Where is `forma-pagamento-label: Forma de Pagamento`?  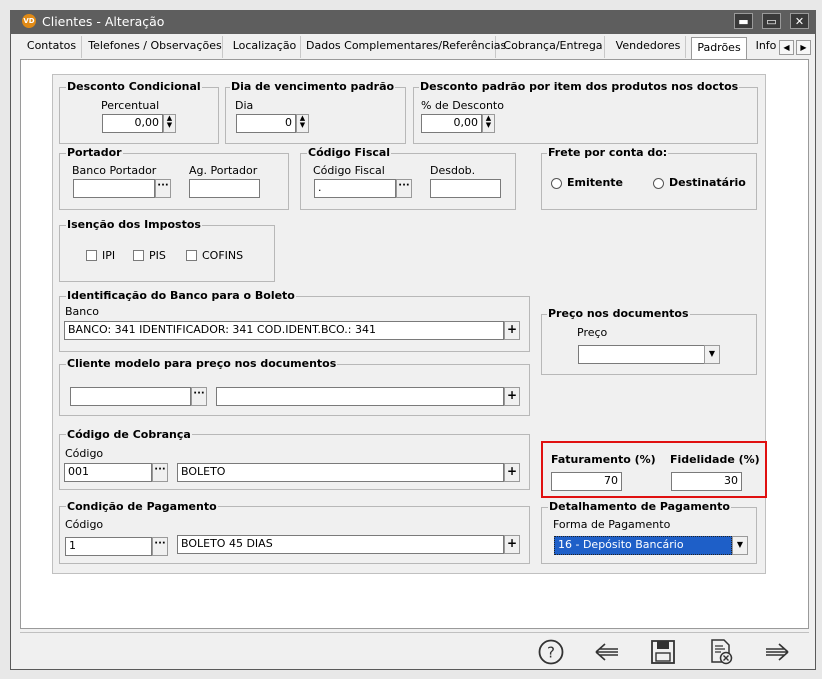
forma-pagamento-label: Forma de Pagamento is located at coordinates (612, 524).